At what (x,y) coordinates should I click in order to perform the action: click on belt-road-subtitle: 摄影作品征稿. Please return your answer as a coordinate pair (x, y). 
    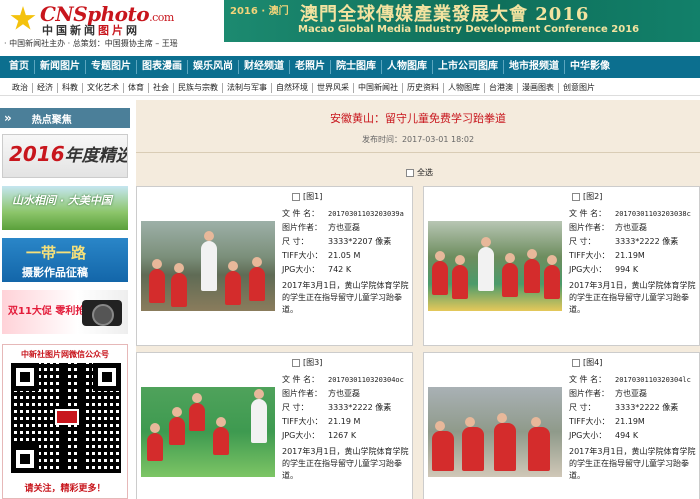
    Looking at the image, I should click on (55, 272).